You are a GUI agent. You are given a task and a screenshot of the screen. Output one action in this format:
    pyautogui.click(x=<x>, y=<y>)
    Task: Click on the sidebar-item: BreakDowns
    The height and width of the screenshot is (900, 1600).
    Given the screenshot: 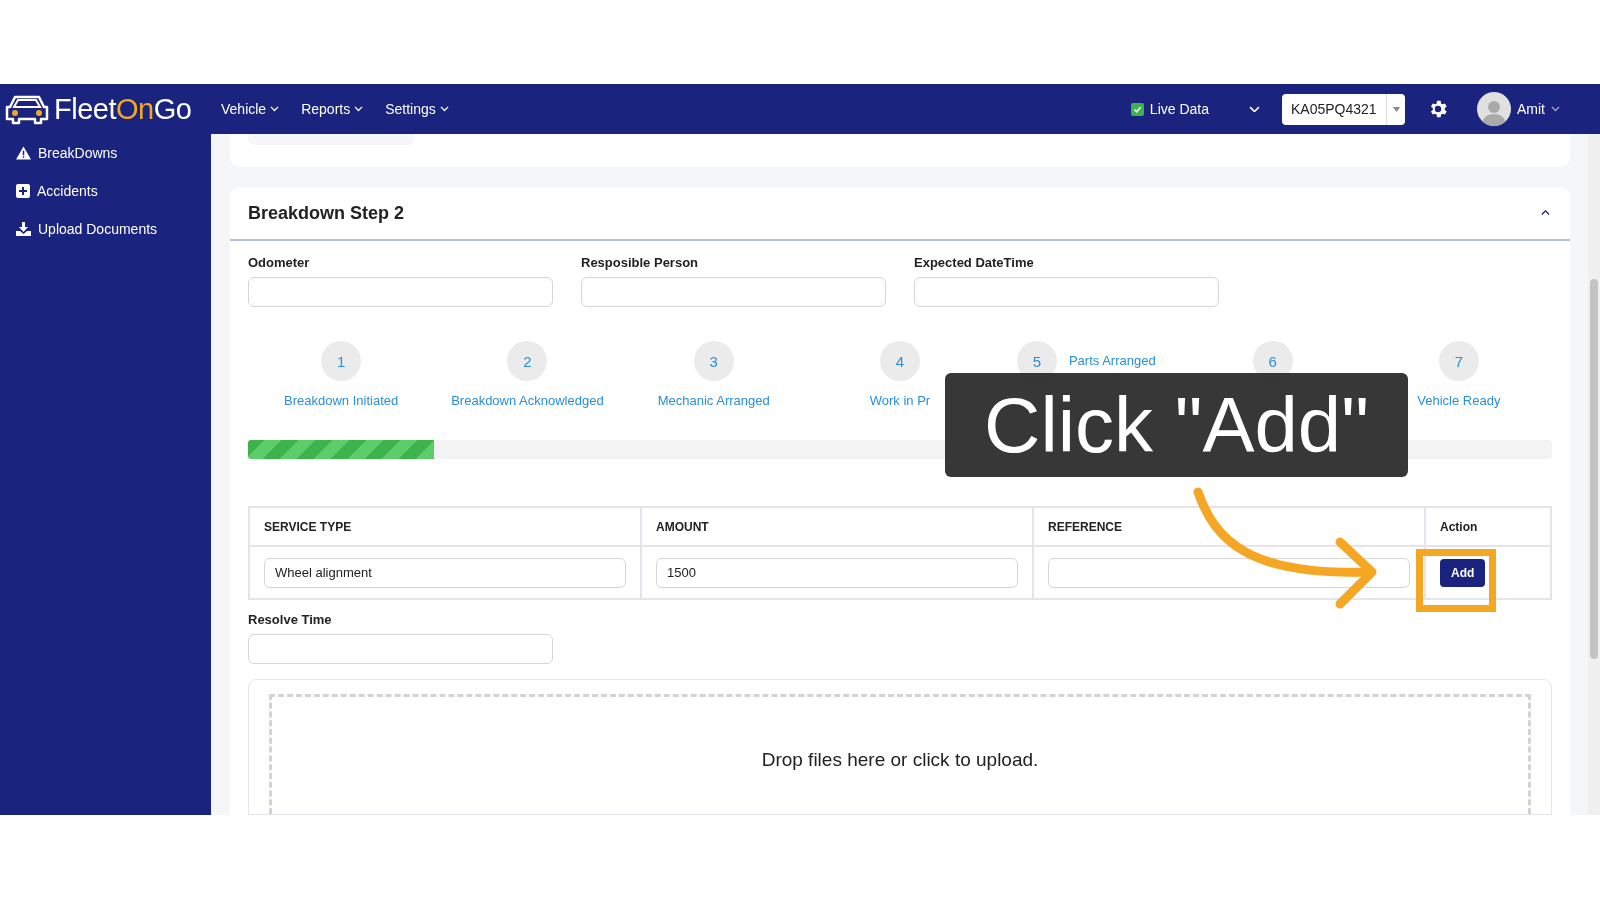 What is the action you would take?
    pyautogui.click(x=105, y=153)
    